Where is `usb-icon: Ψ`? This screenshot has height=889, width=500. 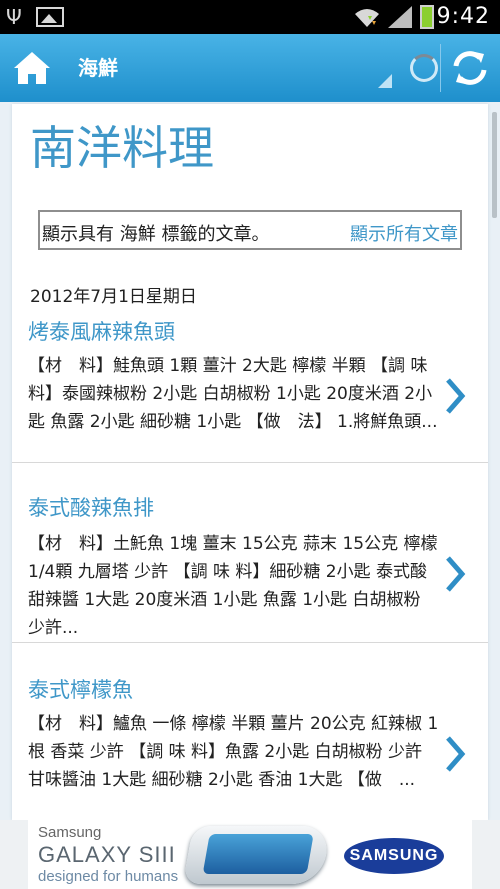 usb-icon: Ψ is located at coordinates (14, 17).